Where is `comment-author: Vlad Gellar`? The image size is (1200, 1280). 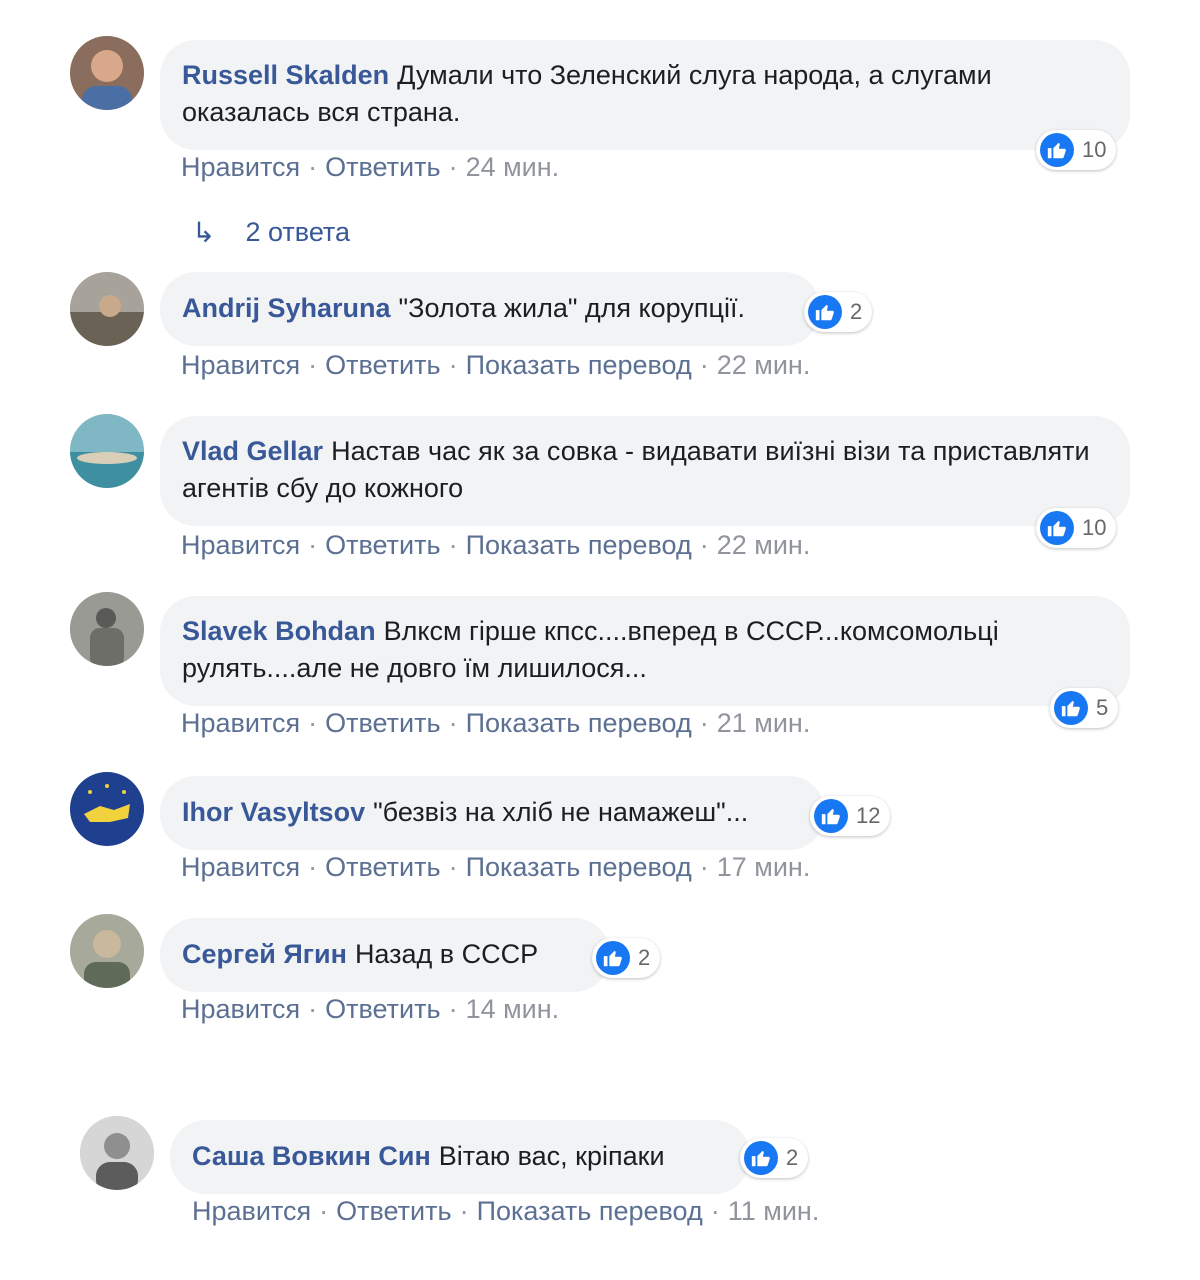
comment-author: Vlad Gellar is located at coordinates (252, 451).